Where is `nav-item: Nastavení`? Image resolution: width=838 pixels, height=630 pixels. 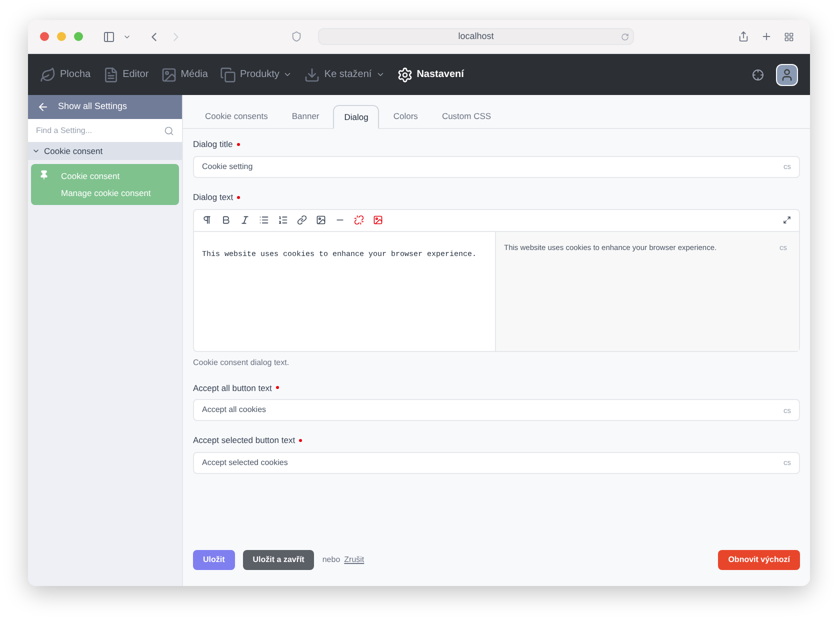
nav-item: Nastavení is located at coordinates (430, 74).